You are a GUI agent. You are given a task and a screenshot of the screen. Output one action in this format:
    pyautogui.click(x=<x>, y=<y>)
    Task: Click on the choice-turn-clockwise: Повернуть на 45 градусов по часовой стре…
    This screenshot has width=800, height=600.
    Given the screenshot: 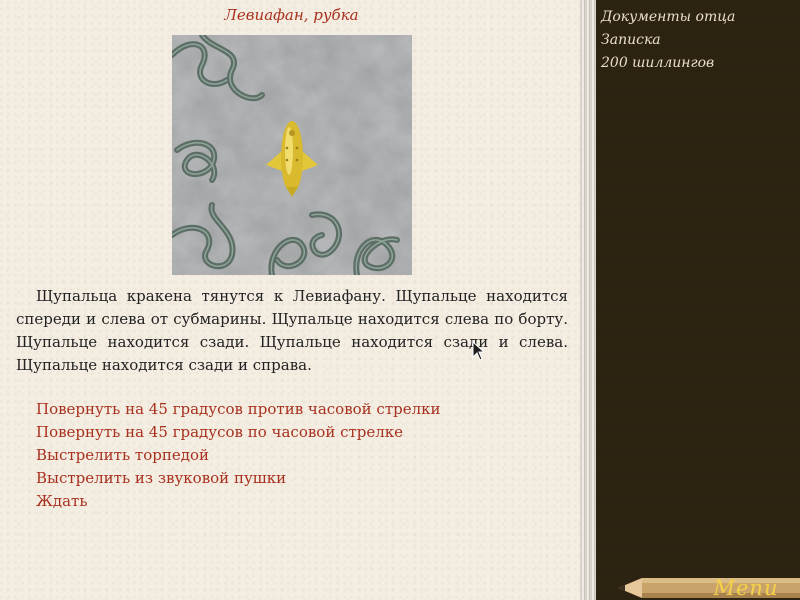 What is the action you would take?
    pyautogui.click(x=238, y=432)
    